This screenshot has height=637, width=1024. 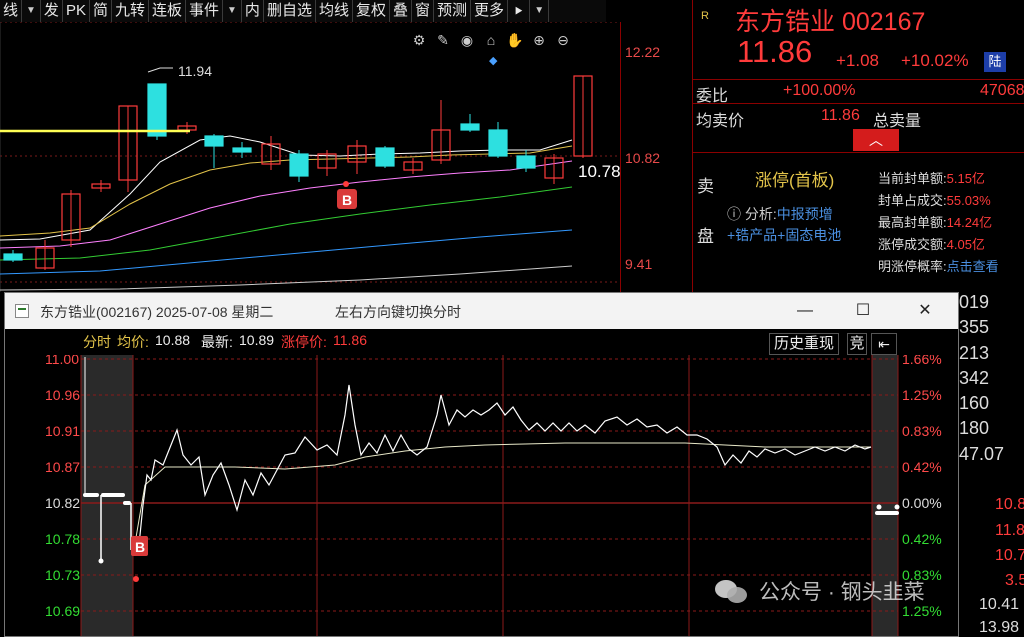 What do you see at coordinates (720, 121) in the screenshot?
I see `avg-sell-label: 均卖价` at bounding box center [720, 121].